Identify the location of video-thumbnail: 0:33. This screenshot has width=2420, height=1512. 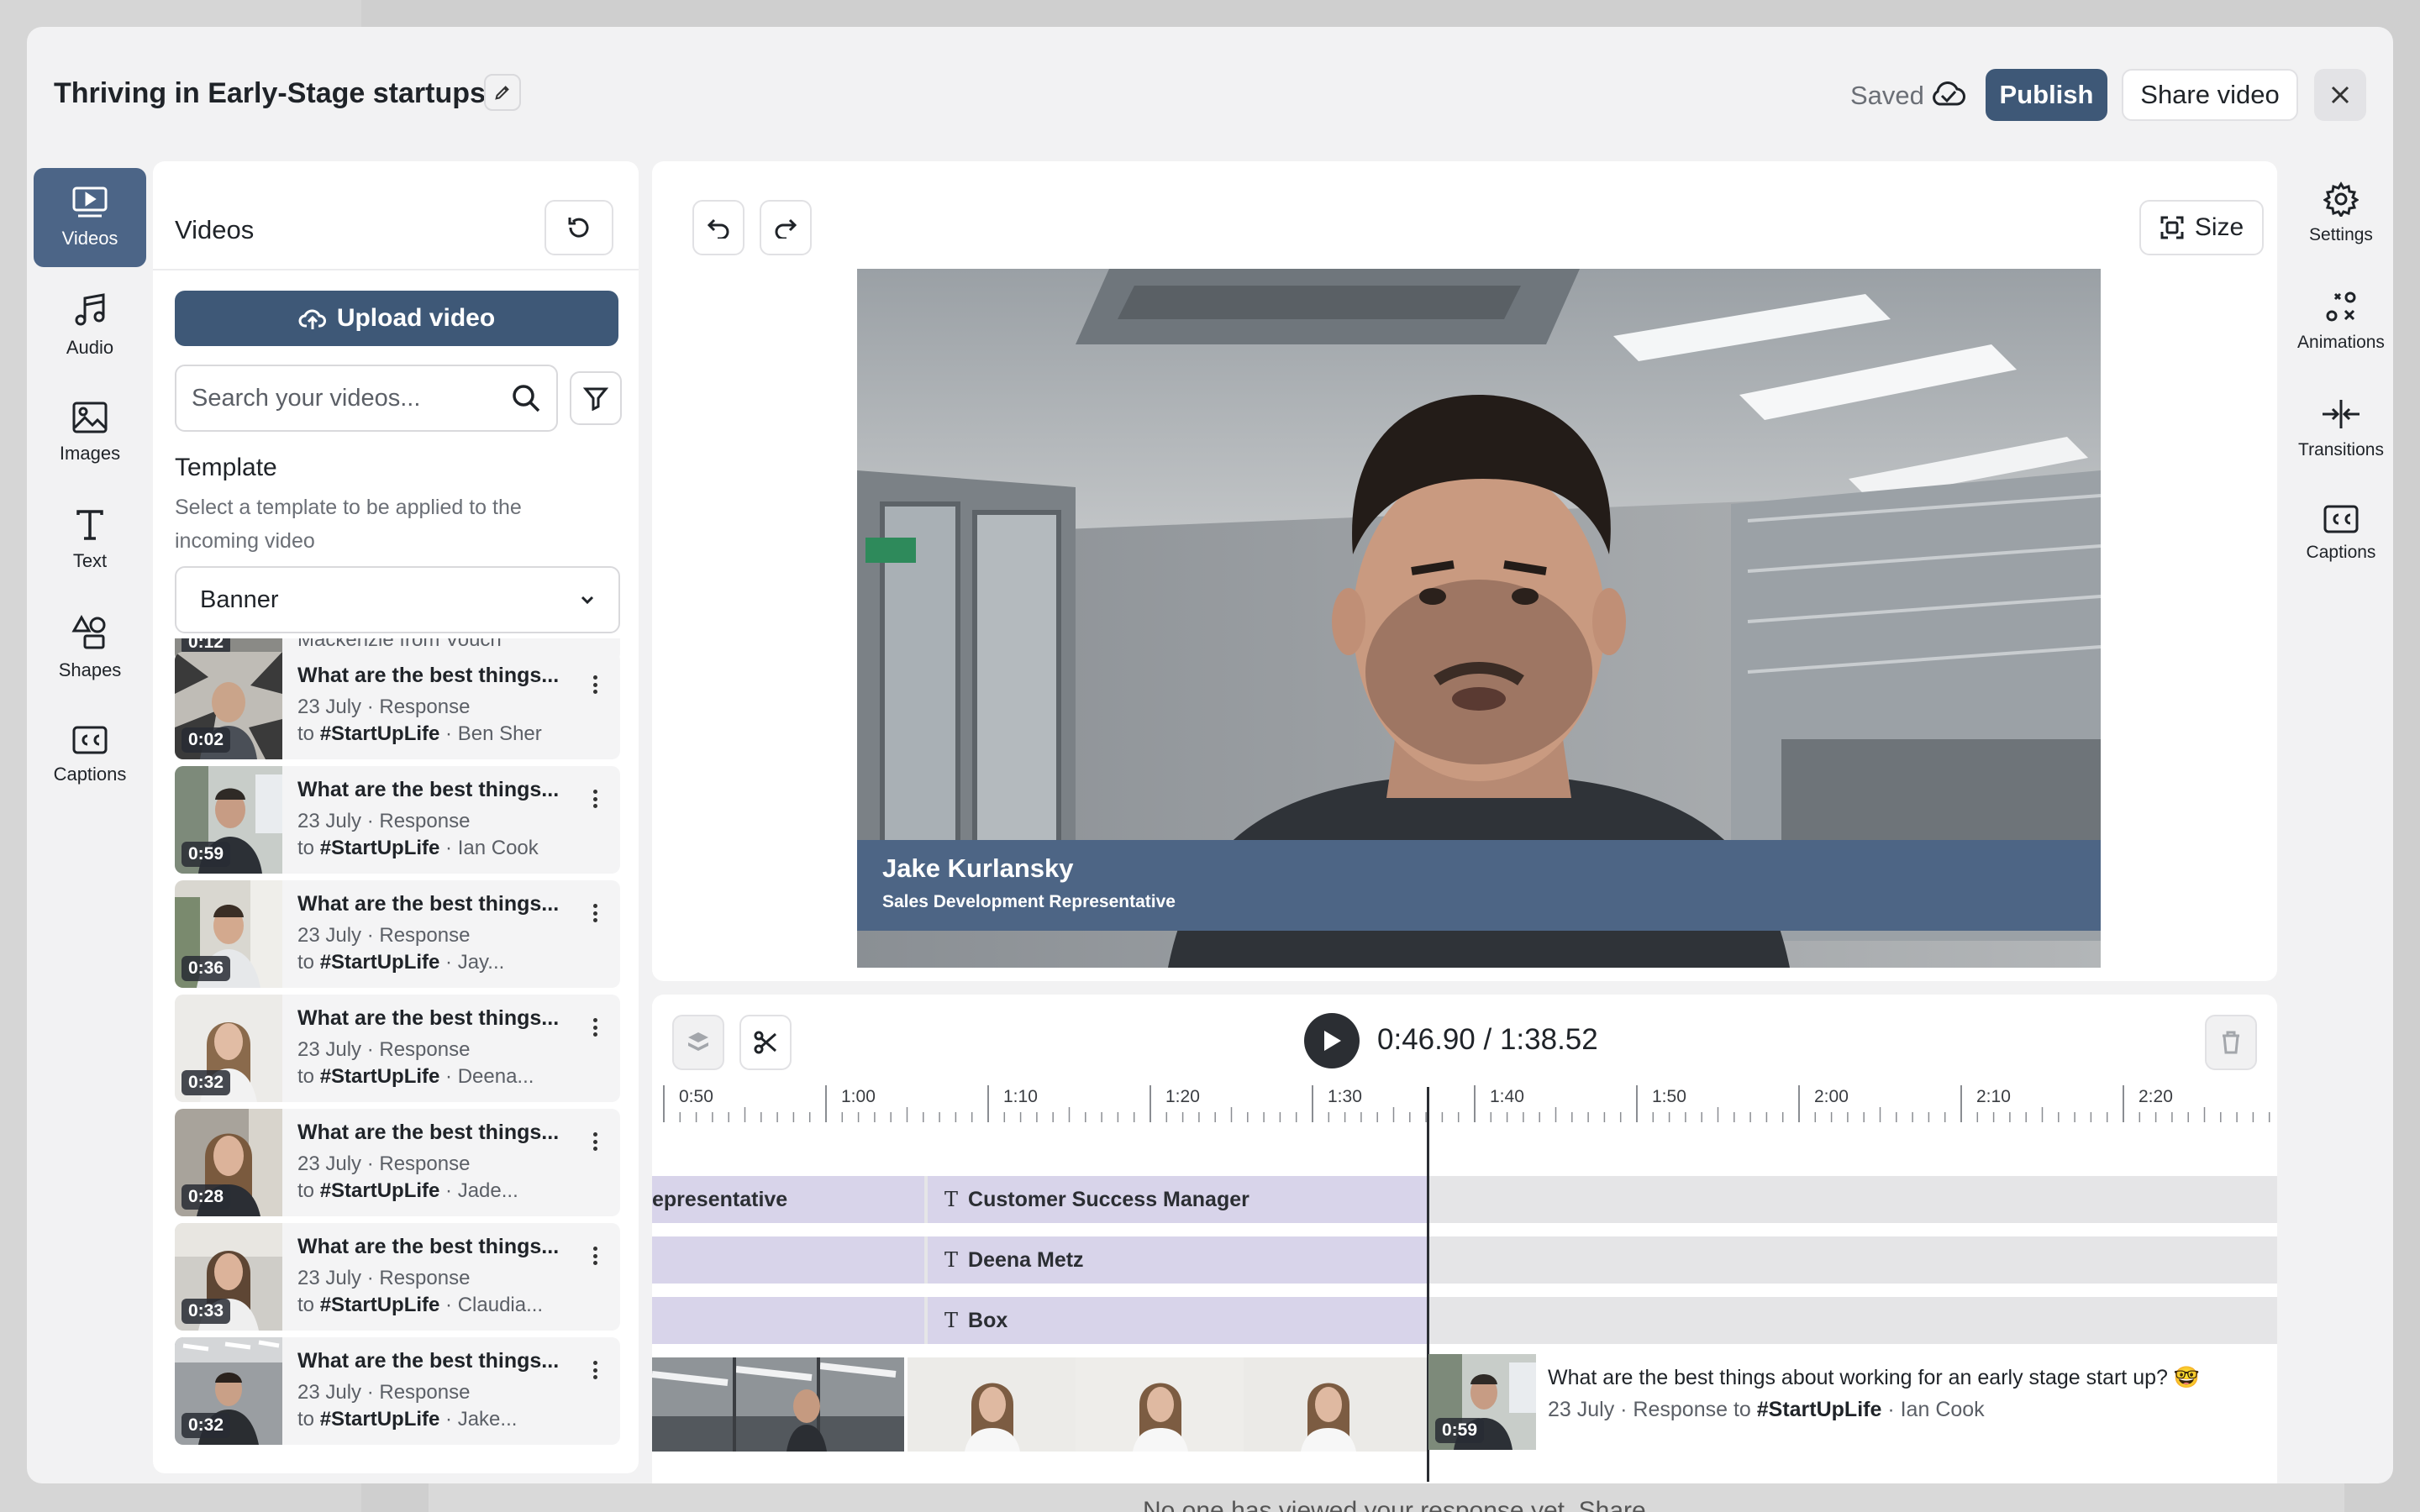
(228, 1277).